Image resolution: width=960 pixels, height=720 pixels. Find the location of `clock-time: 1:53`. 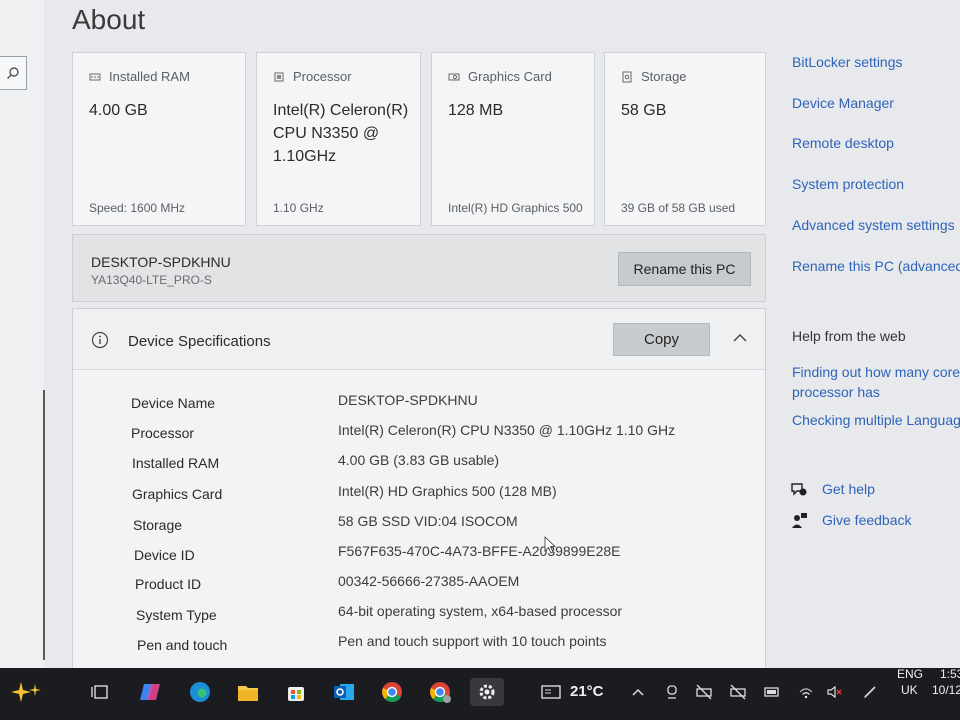

clock-time: 1:53 is located at coordinates (950, 674).